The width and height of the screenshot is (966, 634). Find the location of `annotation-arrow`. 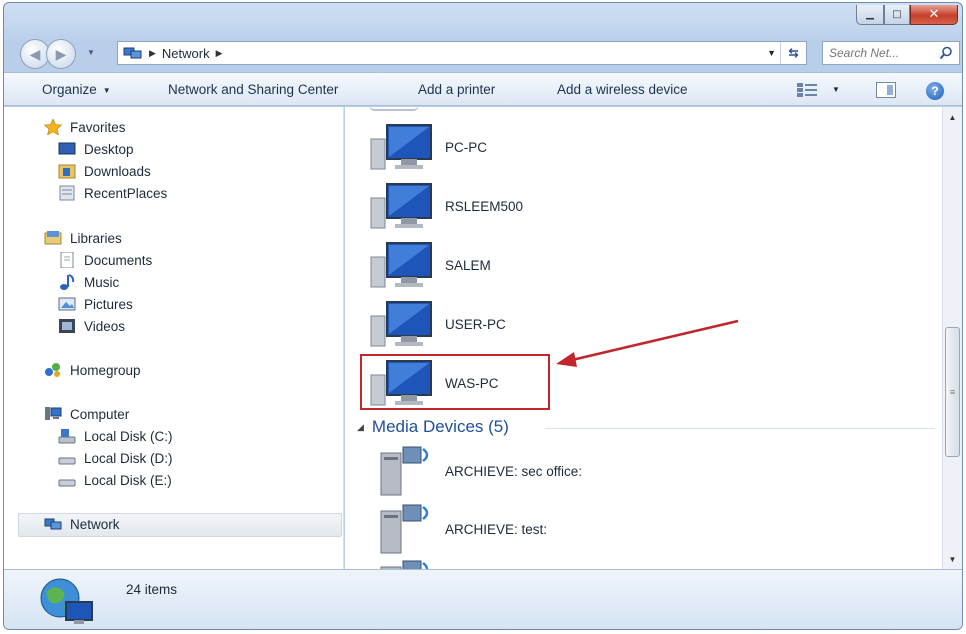

annotation-arrow is located at coordinates (647, 343).